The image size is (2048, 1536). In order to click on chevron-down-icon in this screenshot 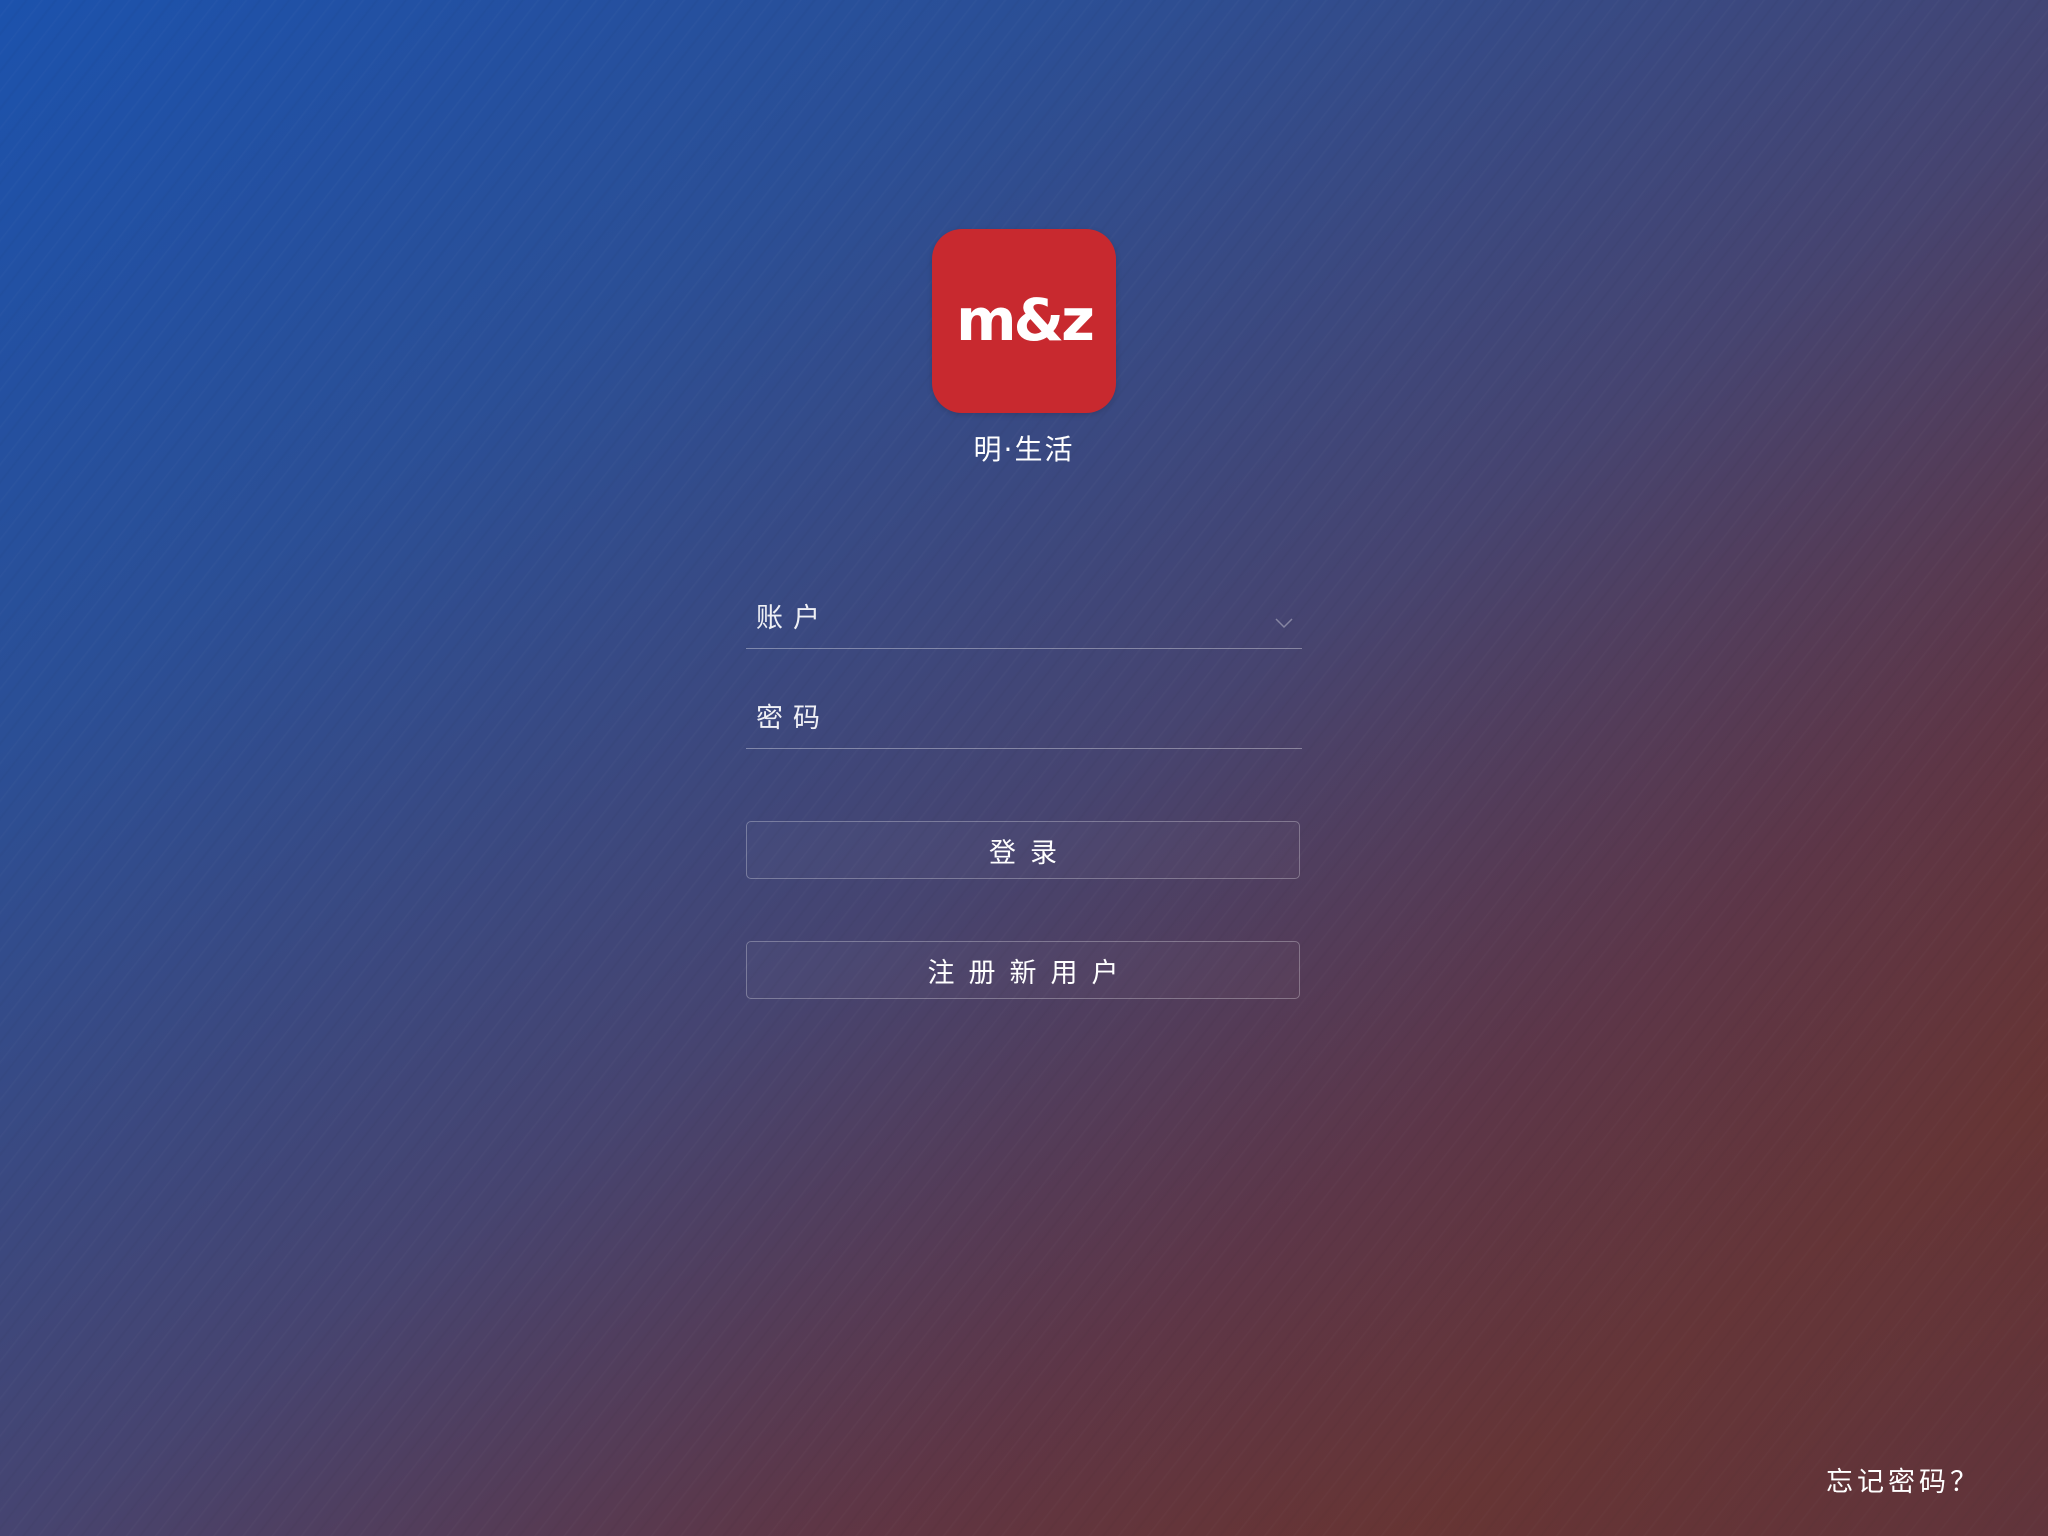, I will do `click(1284, 623)`.